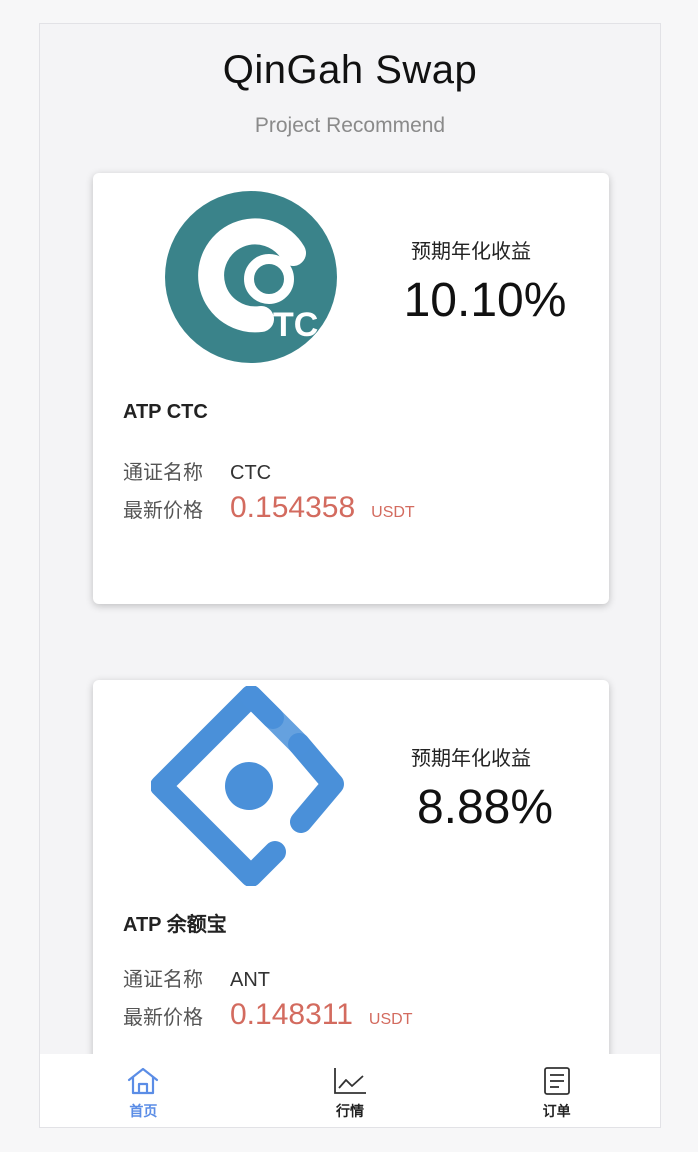 Image resolution: width=698 pixels, height=1152 pixels. Describe the element at coordinates (556, 1081) in the screenshot. I see `document-icon` at that location.